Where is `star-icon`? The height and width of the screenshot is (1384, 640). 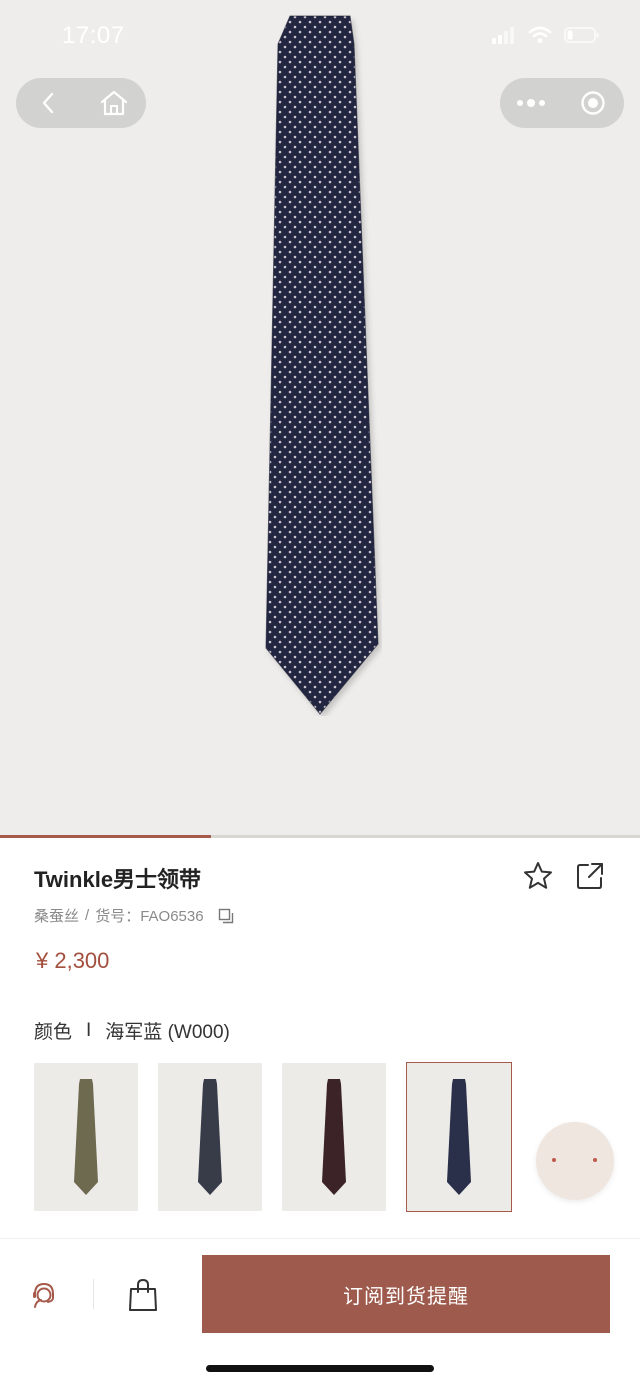
star-icon is located at coordinates (538, 875).